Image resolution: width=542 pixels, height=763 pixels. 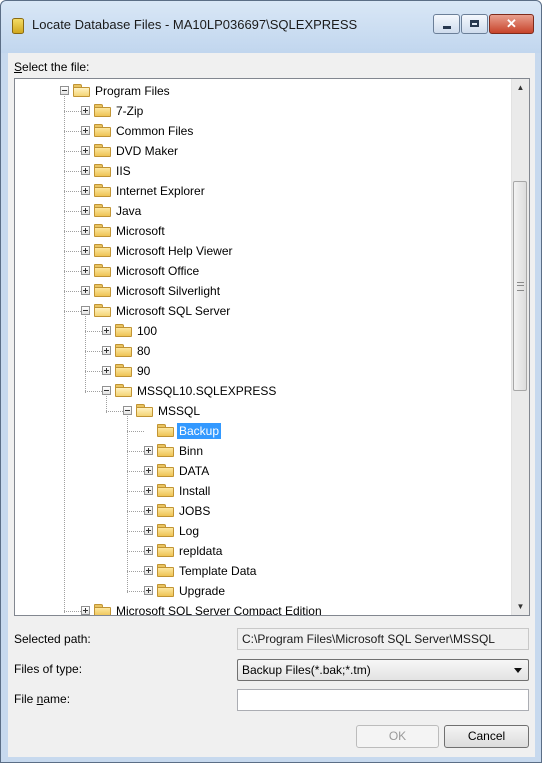 I want to click on tree-node-program-files: Program Files, so click(x=263, y=91).